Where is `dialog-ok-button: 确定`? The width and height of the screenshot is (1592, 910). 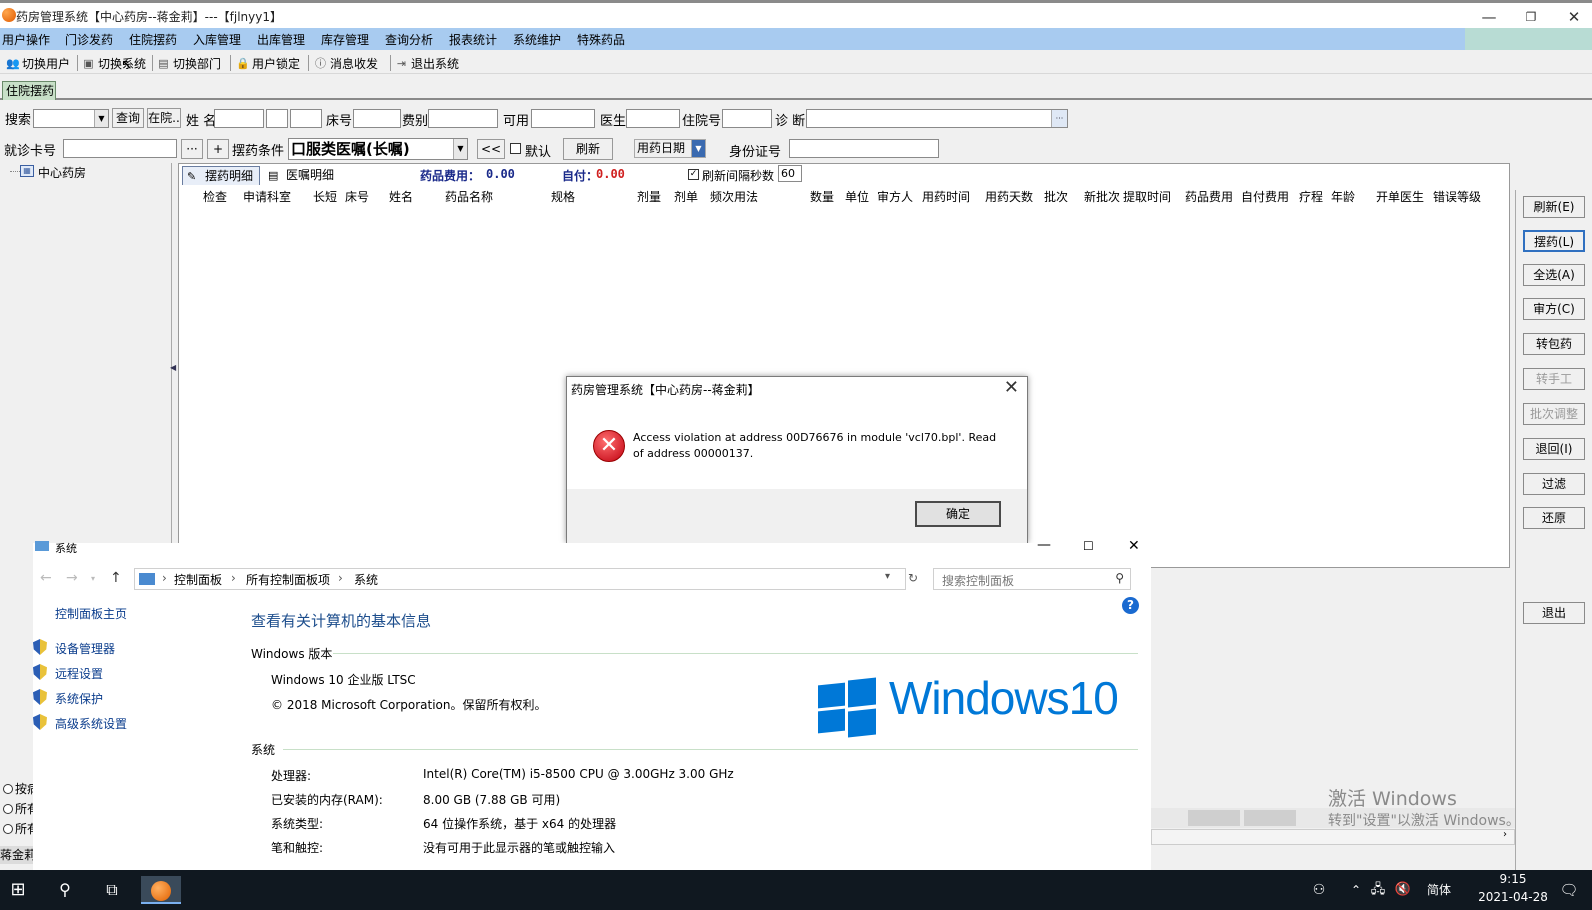 dialog-ok-button: 确定 is located at coordinates (958, 514).